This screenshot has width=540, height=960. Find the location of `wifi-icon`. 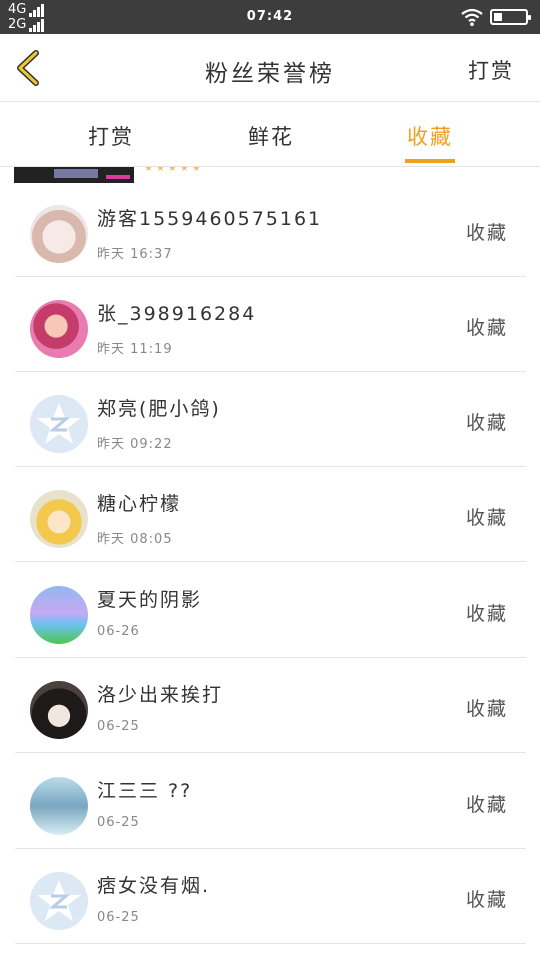

wifi-icon is located at coordinates (472, 17).